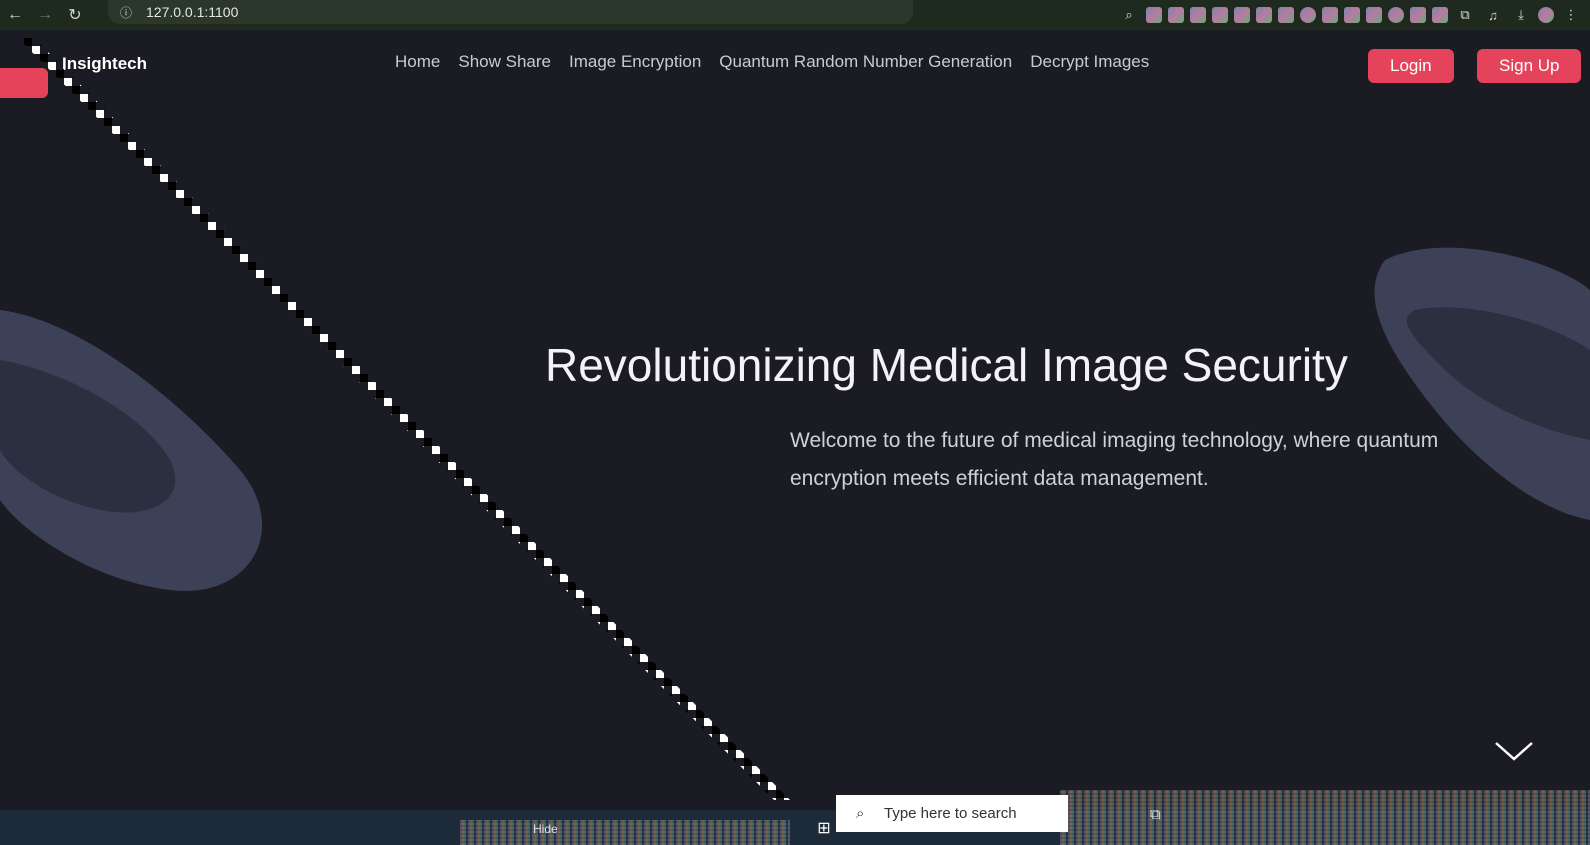 Image resolution: width=1590 pixels, height=845 pixels. I want to click on download-icon: ⤓, so click(1521, 15).